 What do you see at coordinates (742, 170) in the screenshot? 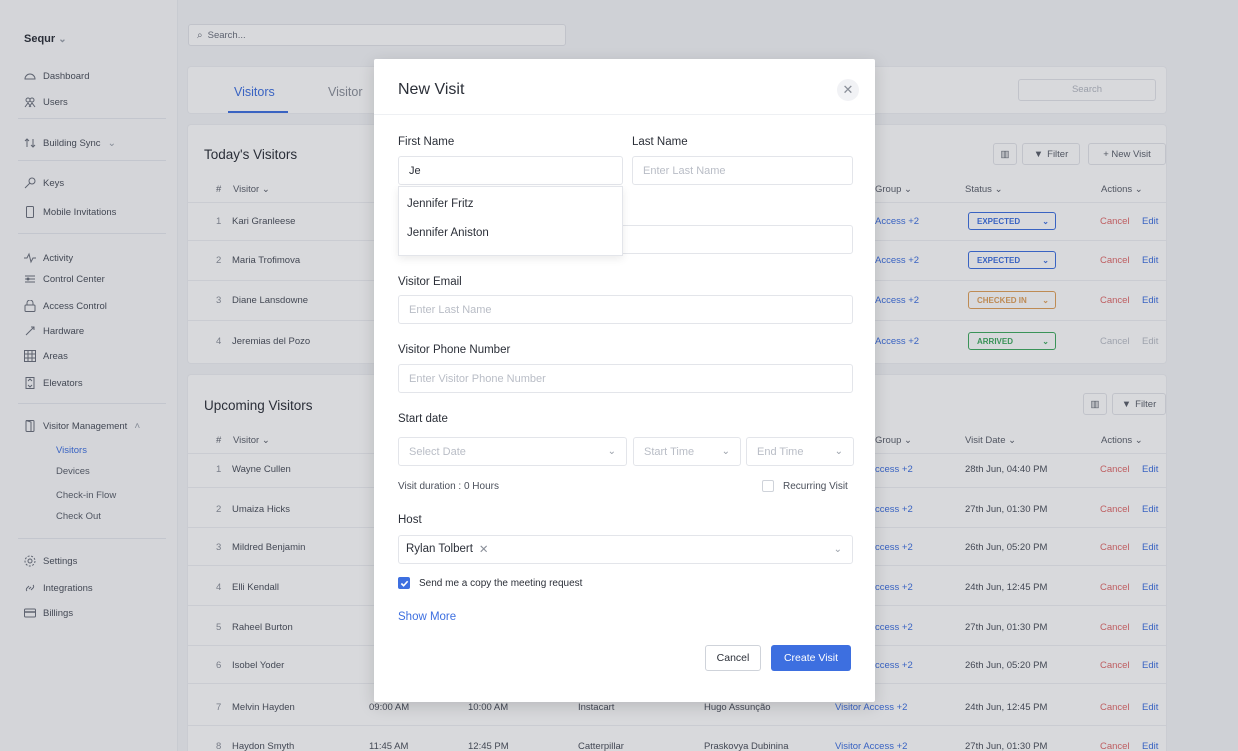
I see `last-name-field: Enter Last Name` at bounding box center [742, 170].